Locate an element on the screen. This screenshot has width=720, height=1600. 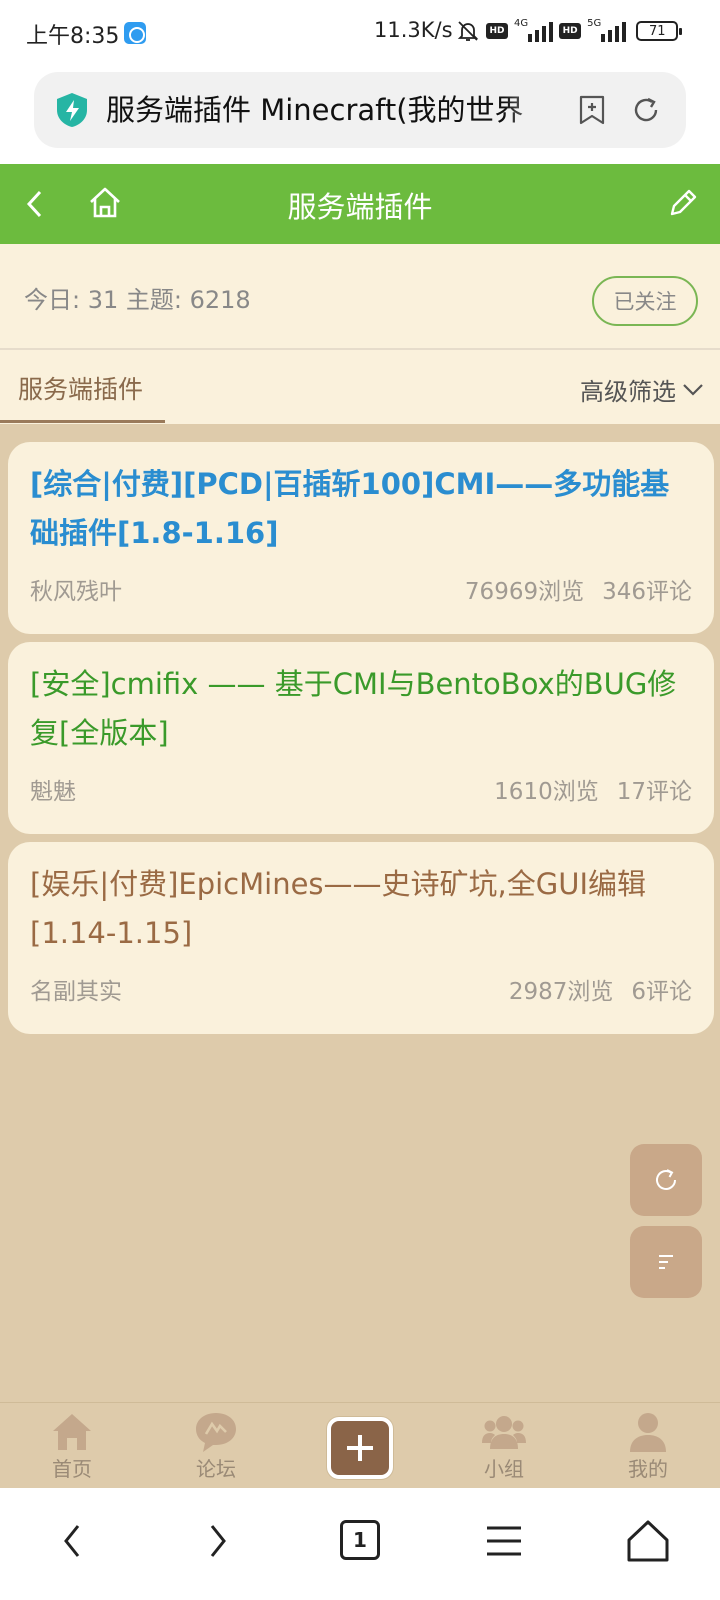
nav-label: 我的 is located at coordinates (648, 1469).